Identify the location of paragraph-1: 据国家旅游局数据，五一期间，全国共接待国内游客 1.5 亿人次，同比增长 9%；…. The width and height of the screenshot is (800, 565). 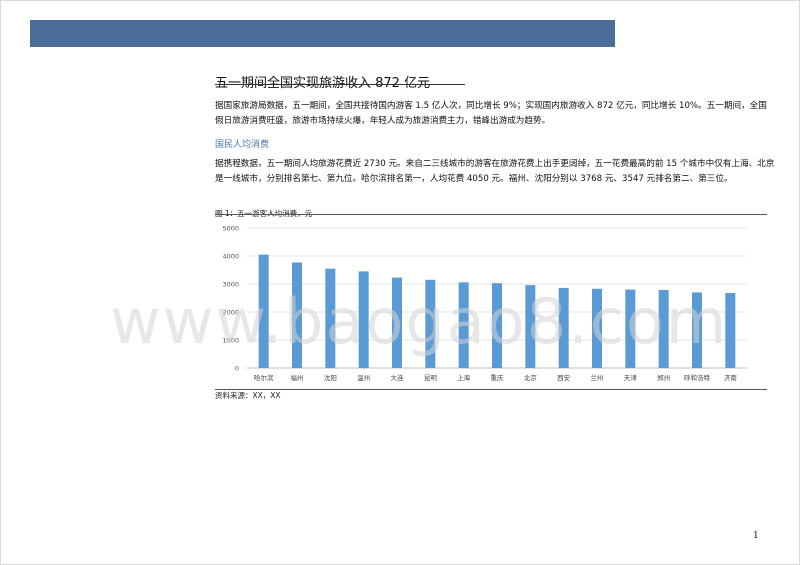
(491, 113).